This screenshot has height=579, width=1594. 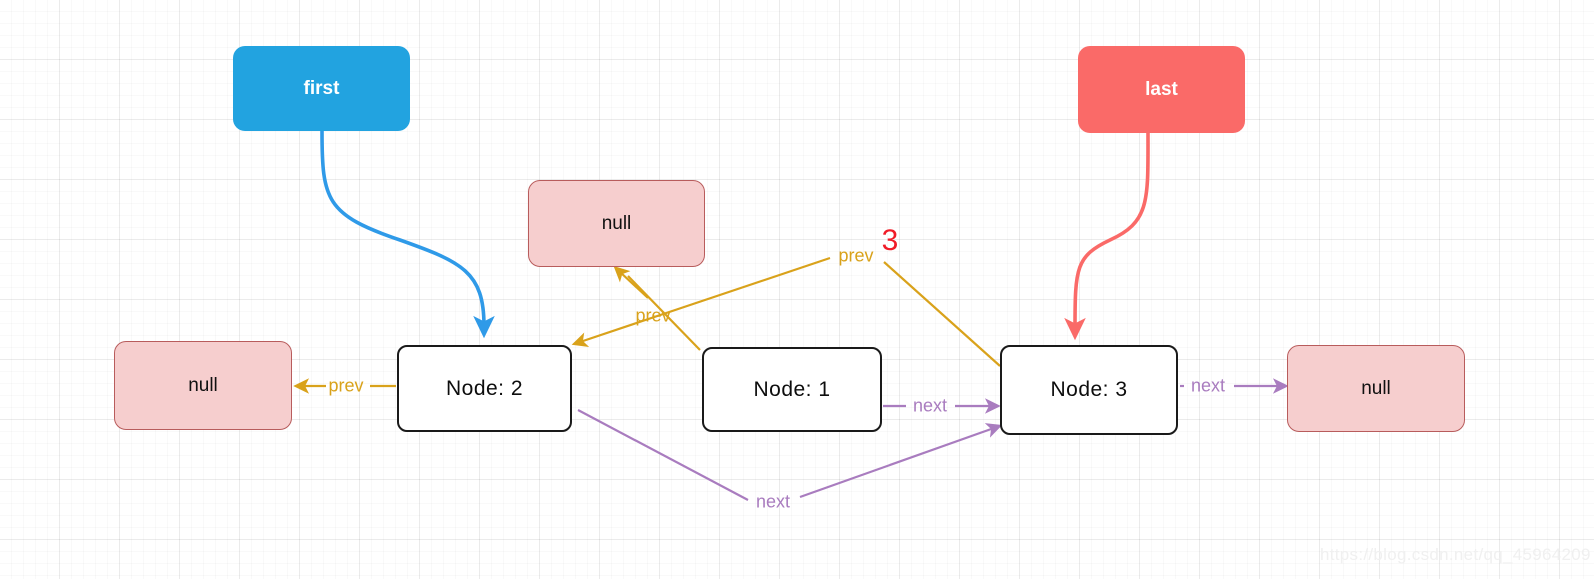 I want to click on node-box-3-label: Node: 3, so click(x=1089, y=389).